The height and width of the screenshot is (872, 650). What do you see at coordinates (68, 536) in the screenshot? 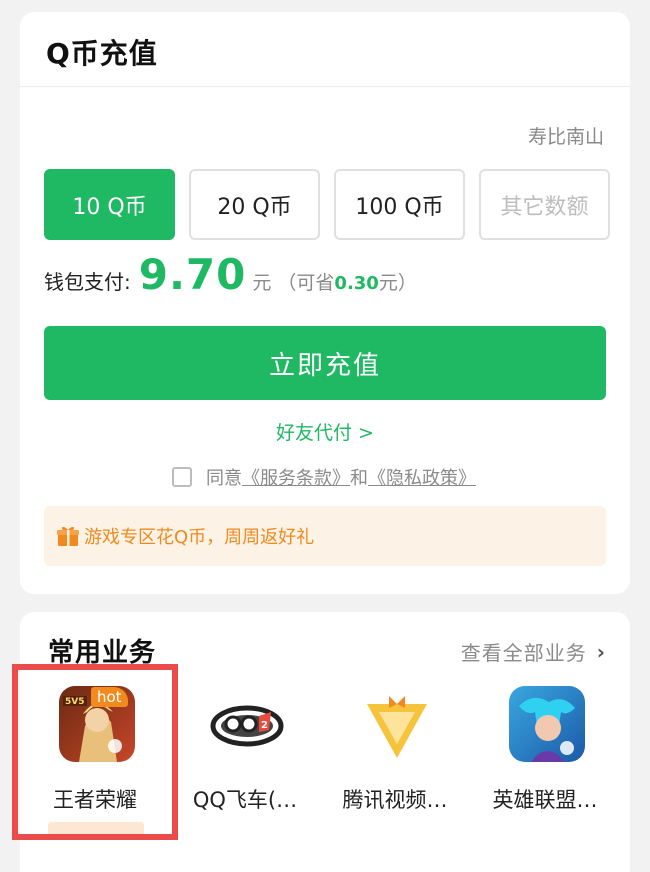
I see `gift-icon` at bounding box center [68, 536].